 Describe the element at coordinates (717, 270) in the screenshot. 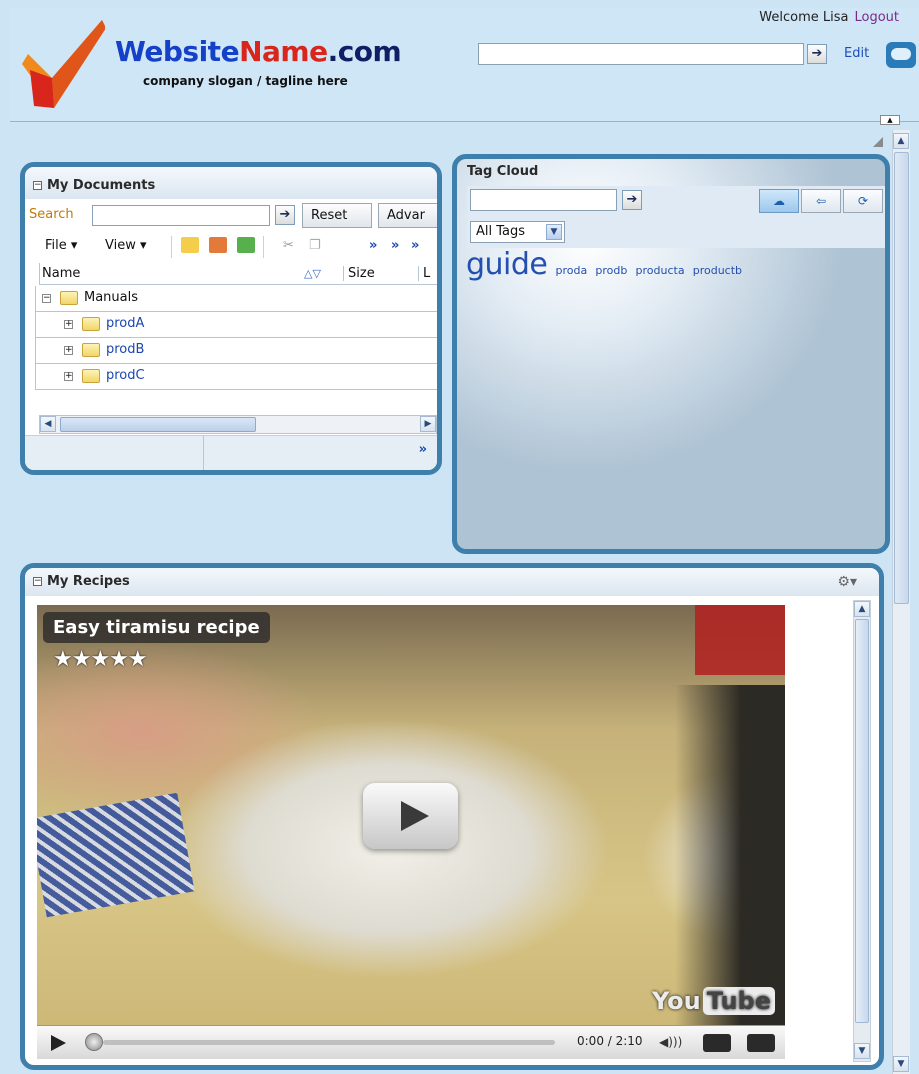

I see `tag-productb: productb` at that location.